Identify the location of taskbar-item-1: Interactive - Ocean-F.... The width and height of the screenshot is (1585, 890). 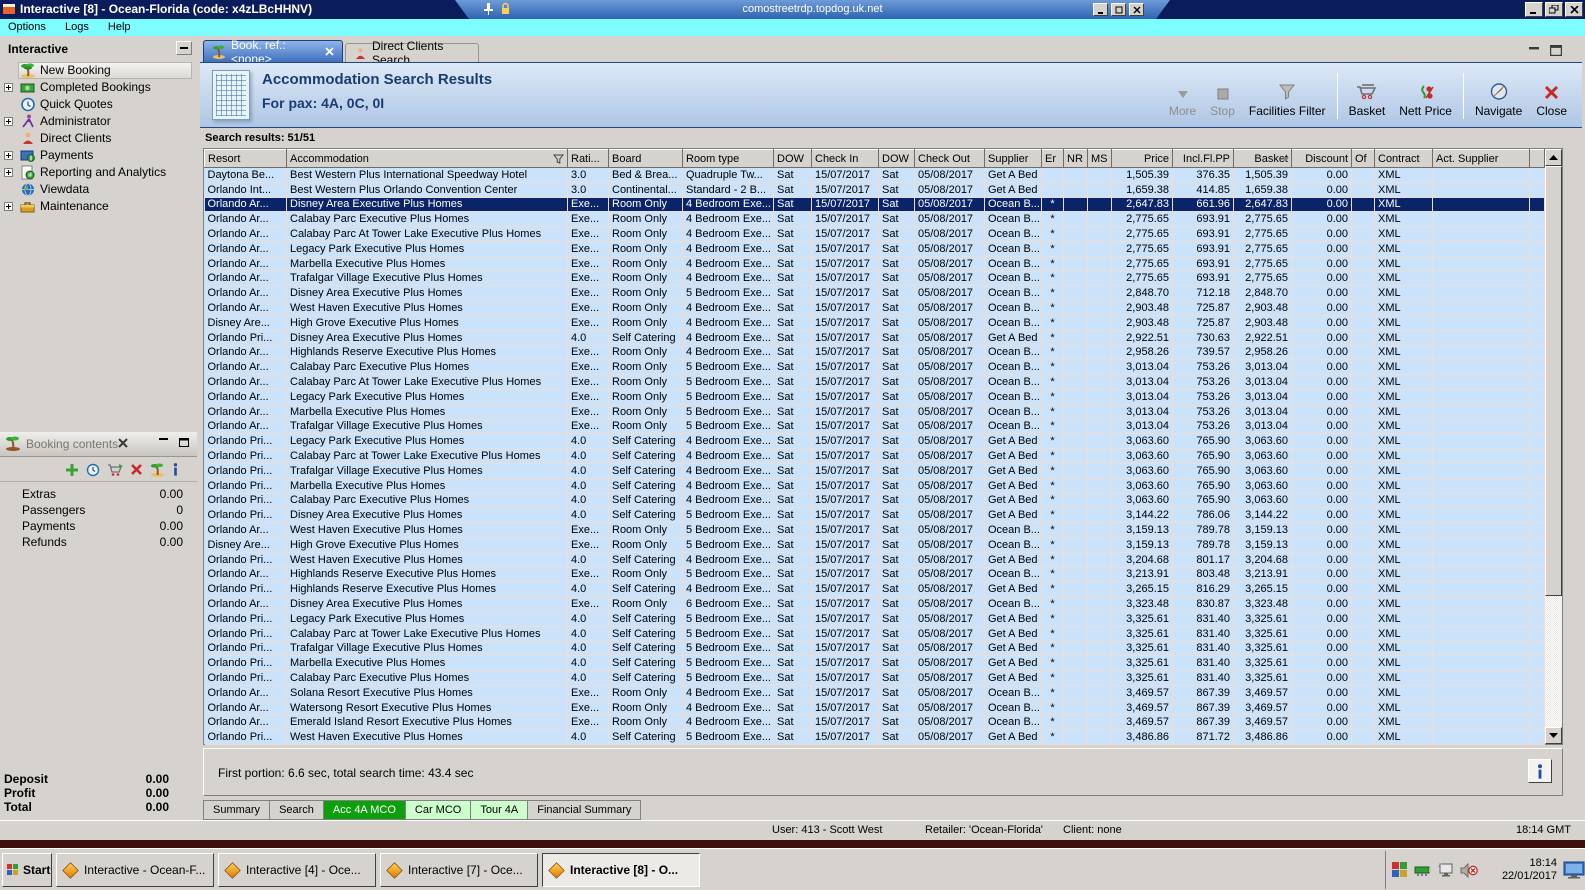
(135, 870).